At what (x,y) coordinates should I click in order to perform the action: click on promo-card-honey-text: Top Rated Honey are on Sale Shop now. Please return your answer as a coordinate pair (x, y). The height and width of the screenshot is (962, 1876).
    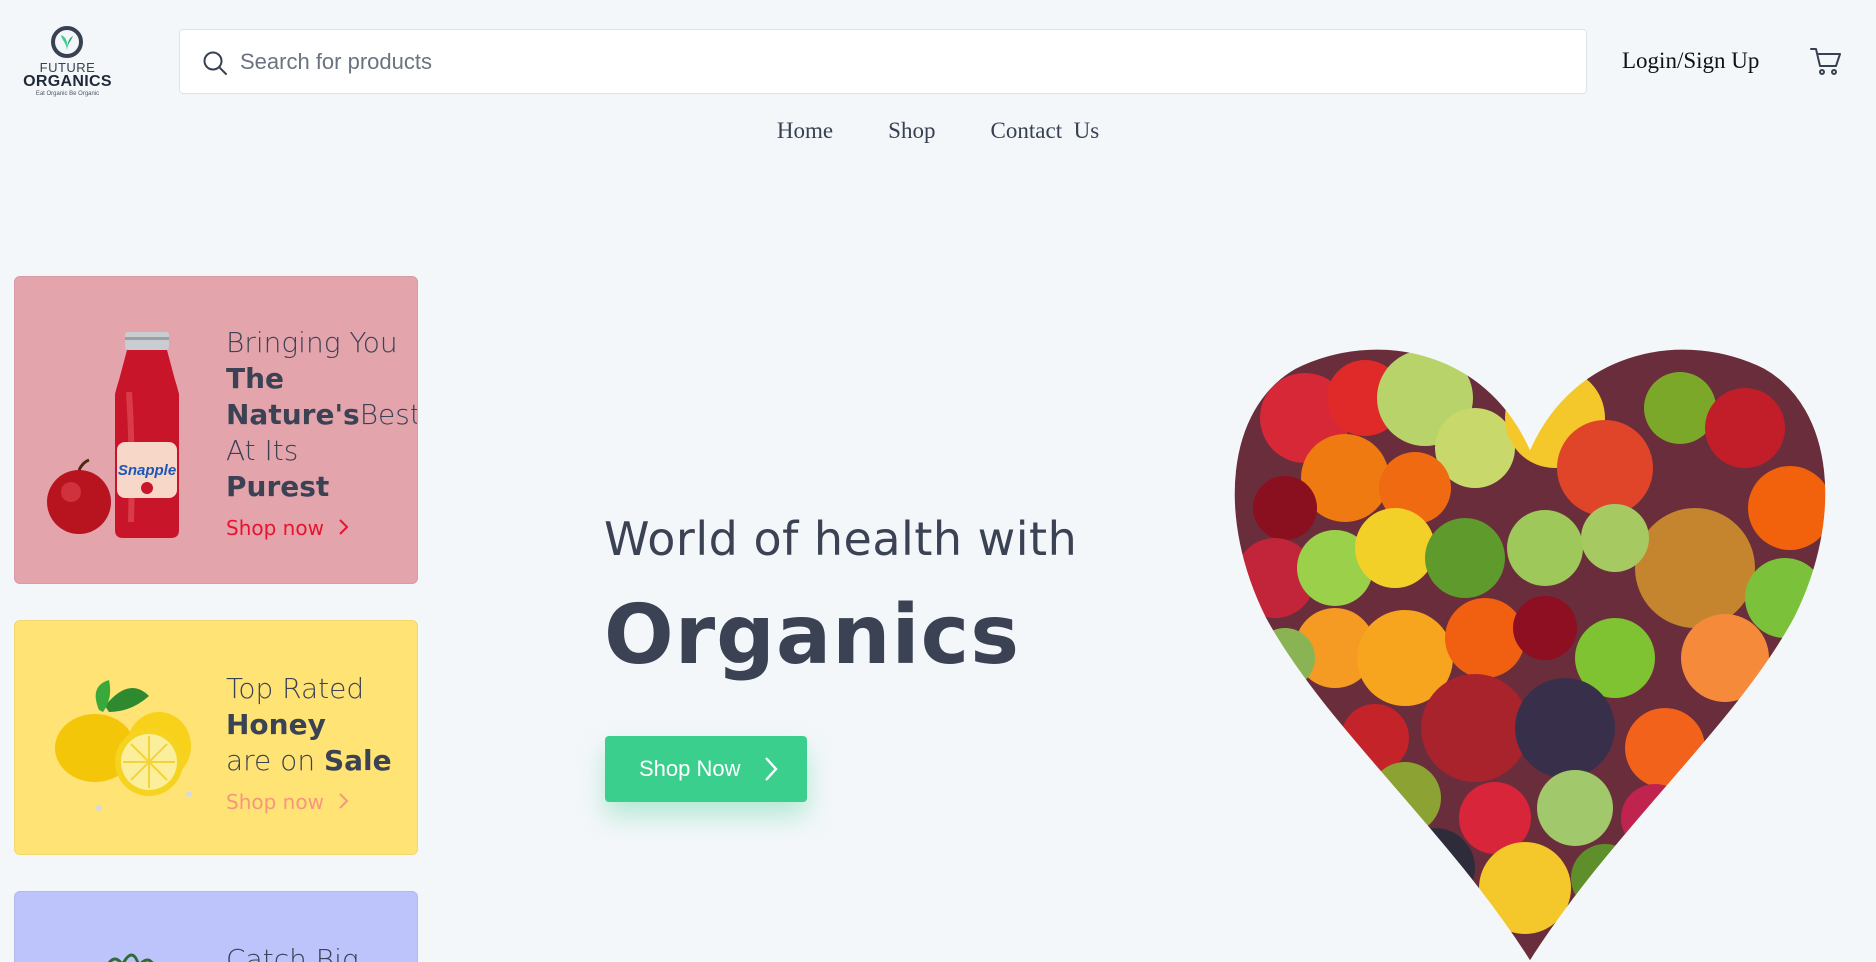
    Looking at the image, I should click on (309, 744).